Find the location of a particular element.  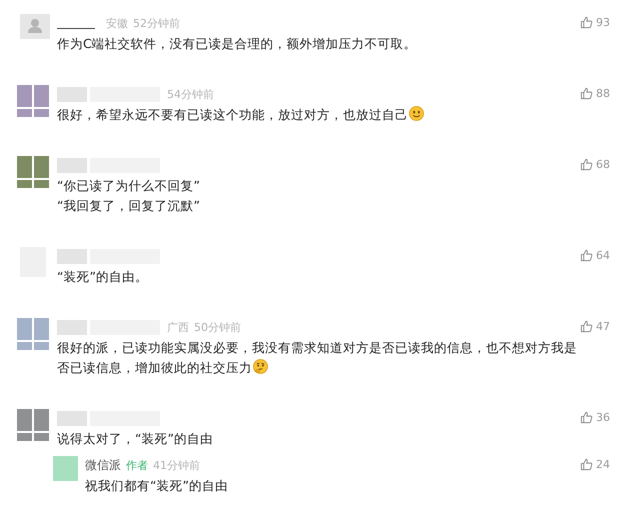

author-name: 微信派 is located at coordinates (103, 465).